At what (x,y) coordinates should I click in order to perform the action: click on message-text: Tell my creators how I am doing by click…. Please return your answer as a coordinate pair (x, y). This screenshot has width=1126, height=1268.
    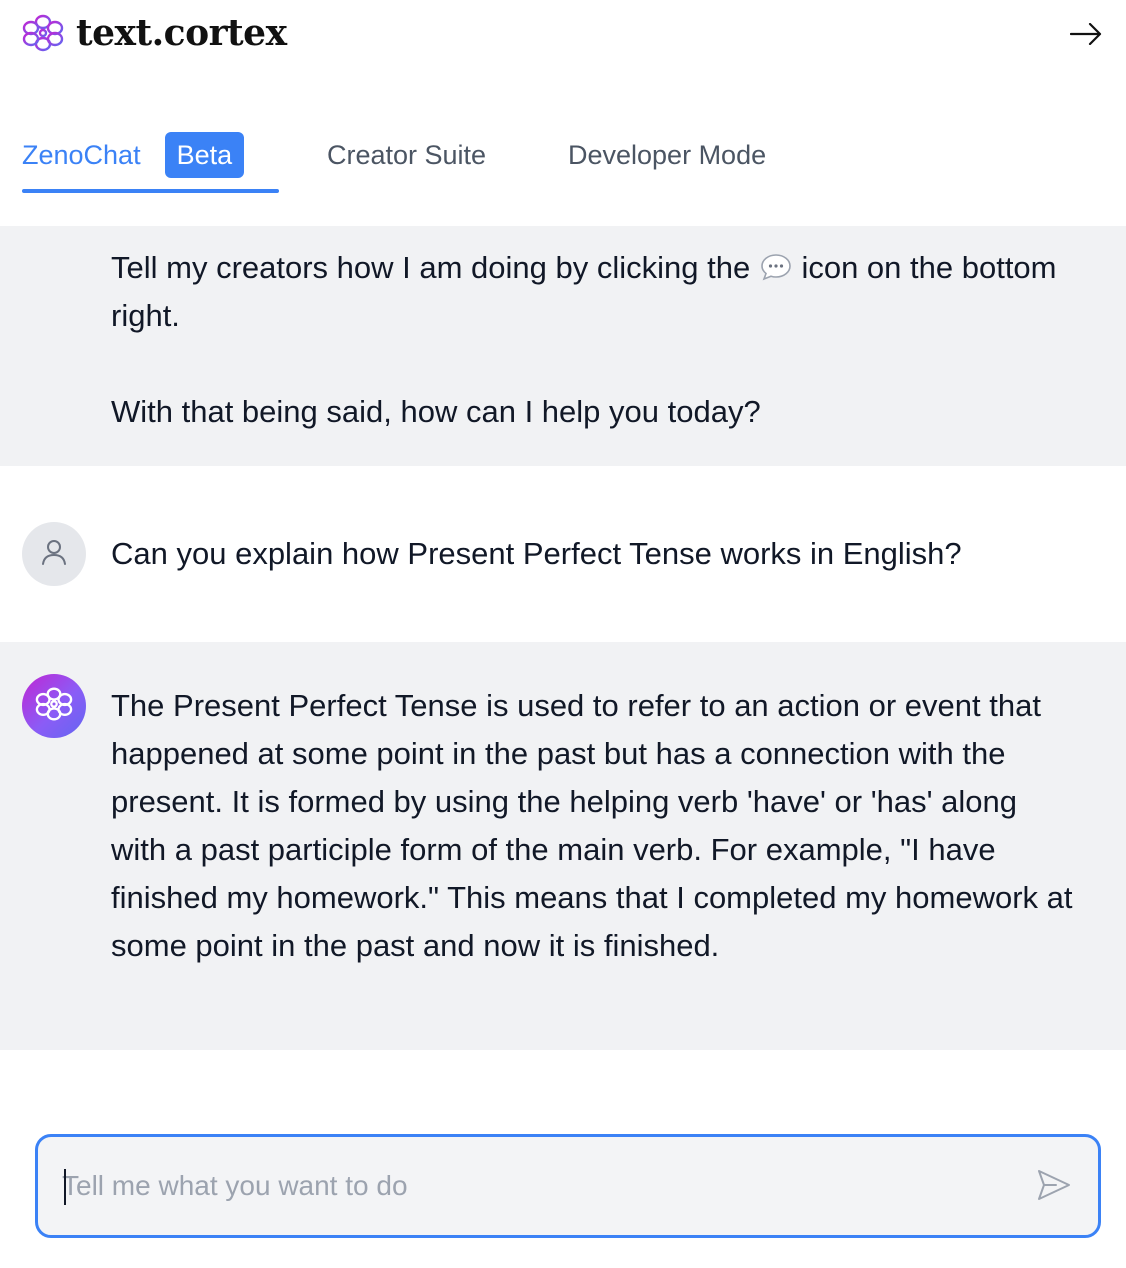
    Looking at the image, I should click on (598, 340).